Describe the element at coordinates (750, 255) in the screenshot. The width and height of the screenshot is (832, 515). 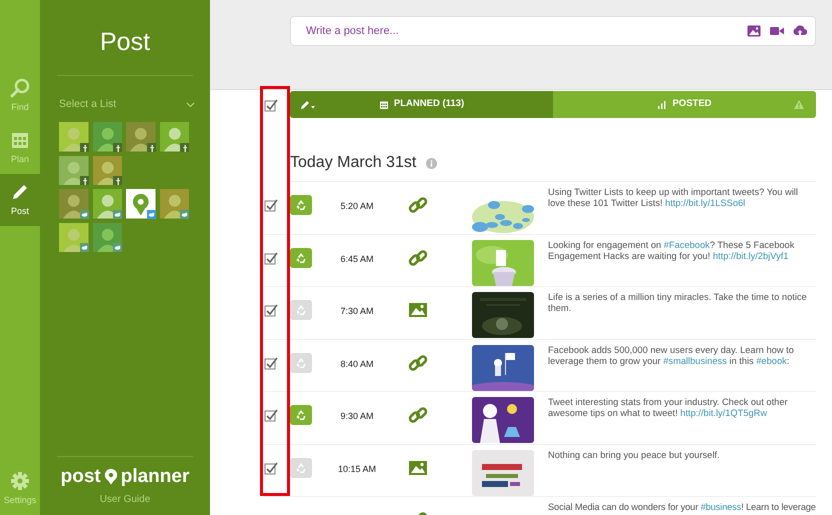
I see `post-link: http://bit.ly/2bjVyf1` at that location.